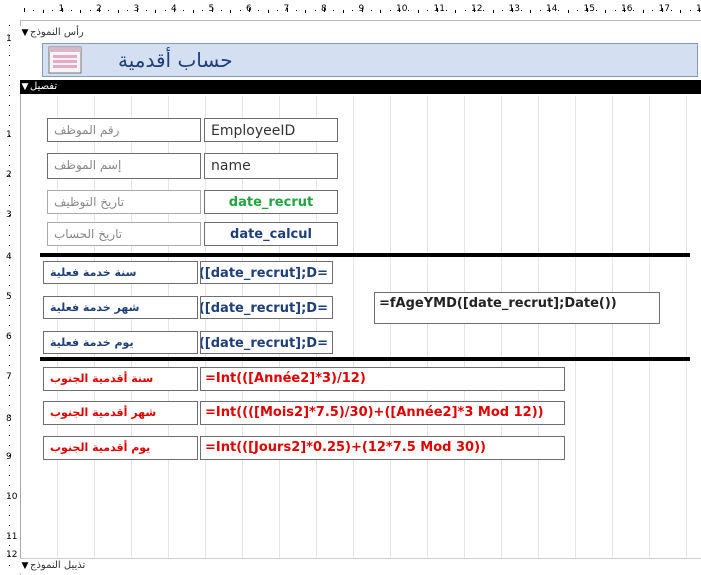 The height and width of the screenshot is (575, 701). What do you see at coordinates (120, 342) in the screenshot?
I see `service-days-label: يوم خدمة فعلية` at bounding box center [120, 342].